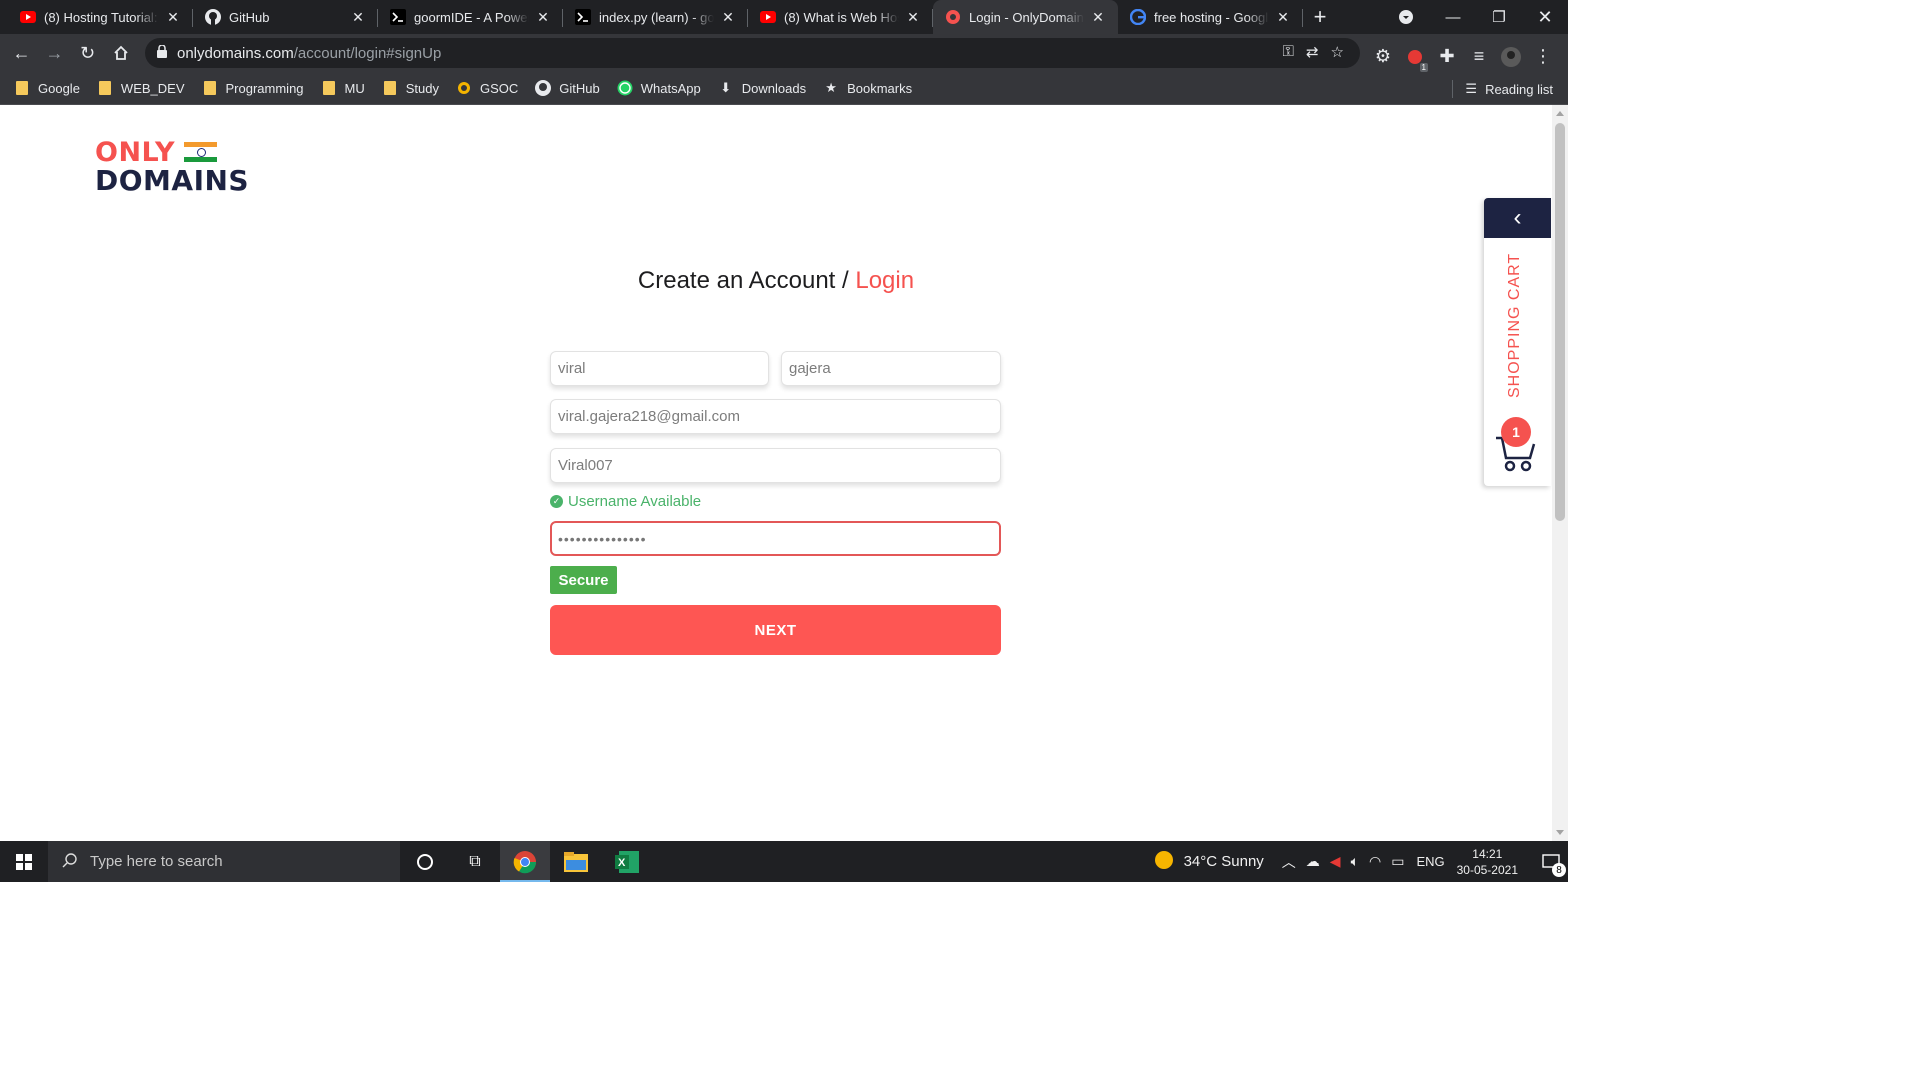 The height and width of the screenshot is (1080, 1920). What do you see at coordinates (172, 167) in the screenshot?
I see `onlydomains-logo: ONLY DOMAINS` at bounding box center [172, 167].